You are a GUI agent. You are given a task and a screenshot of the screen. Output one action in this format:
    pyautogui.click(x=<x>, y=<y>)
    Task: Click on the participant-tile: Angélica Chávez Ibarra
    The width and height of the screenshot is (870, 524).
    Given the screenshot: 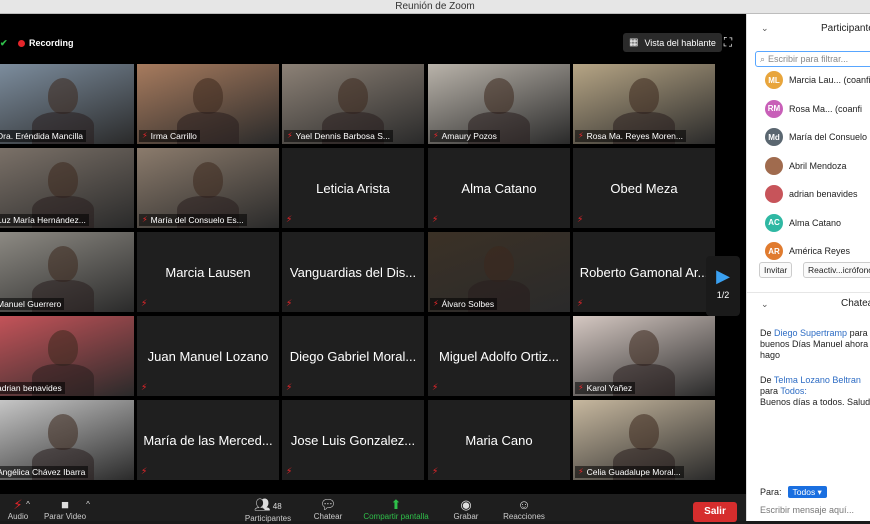 What is the action you would take?
    pyautogui.click(x=67, y=440)
    